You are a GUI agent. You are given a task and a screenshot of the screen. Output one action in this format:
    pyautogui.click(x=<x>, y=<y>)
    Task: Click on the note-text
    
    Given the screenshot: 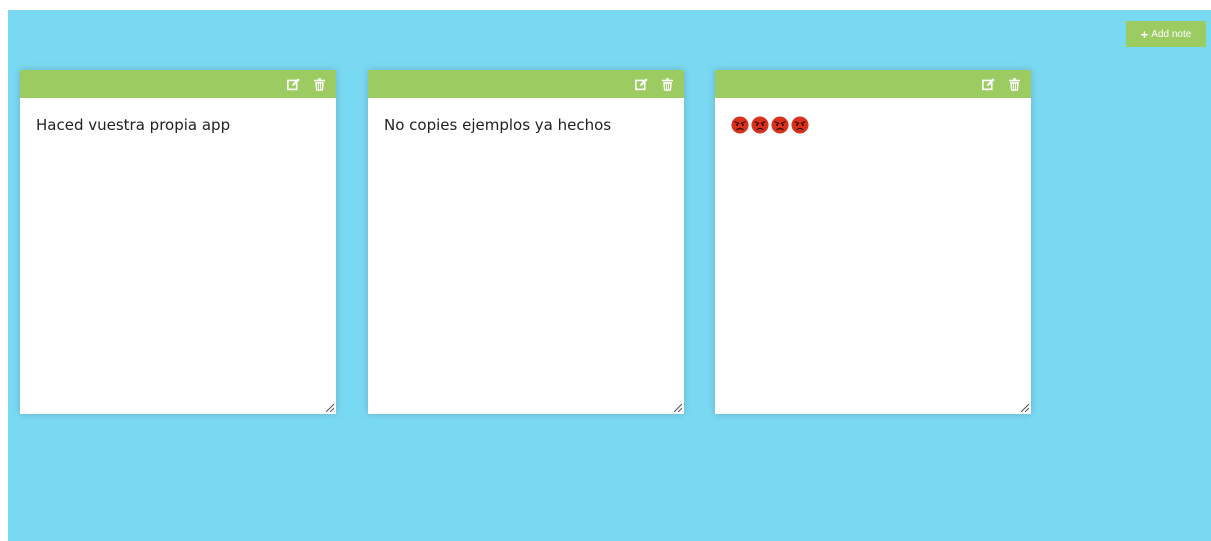 What is the action you would take?
    pyautogui.click(x=873, y=125)
    